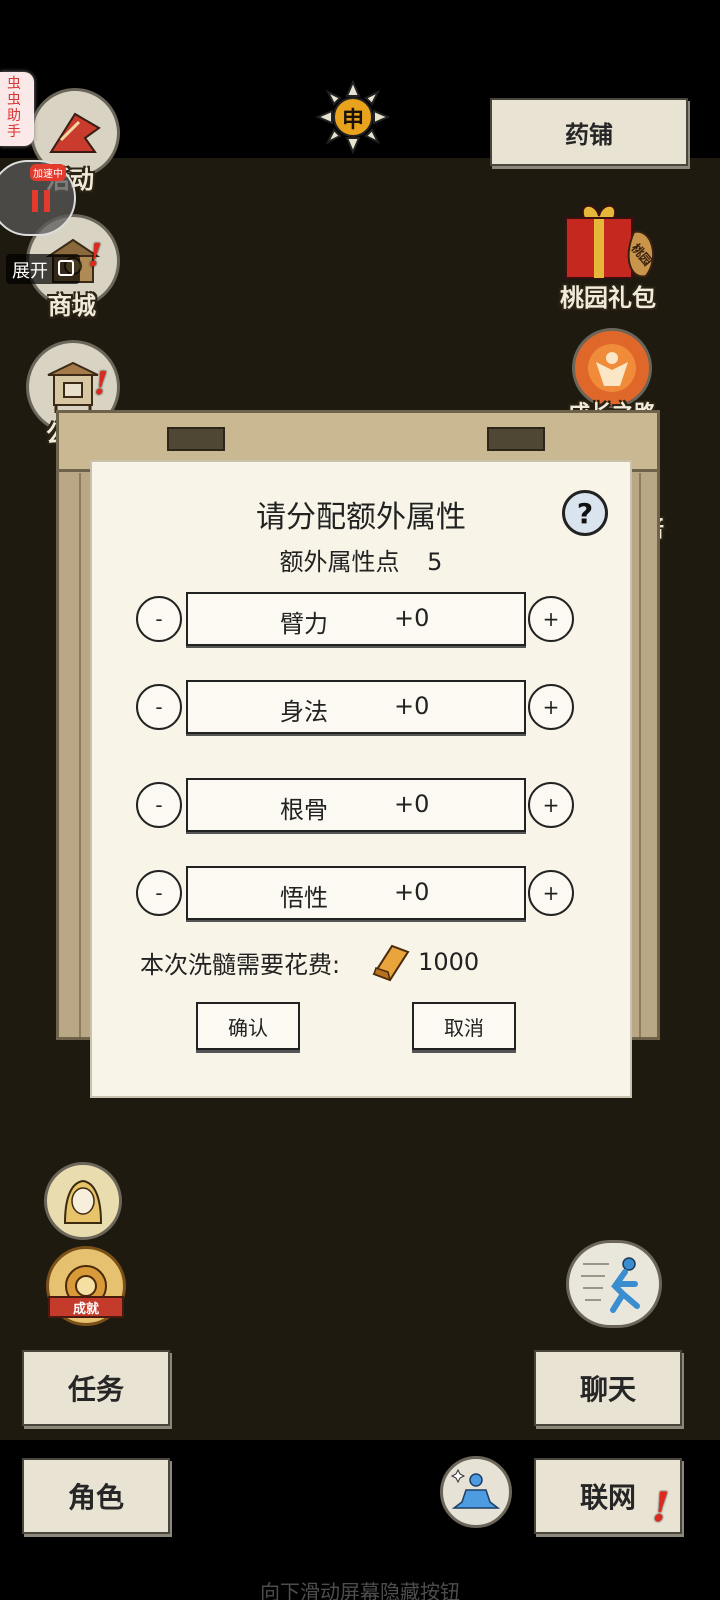 The width and height of the screenshot is (720, 1600). What do you see at coordinates (240, 964) in the screenshot?
I see `cost-label: 本次洗髓需要花费:` at bounding box center [240, 964].